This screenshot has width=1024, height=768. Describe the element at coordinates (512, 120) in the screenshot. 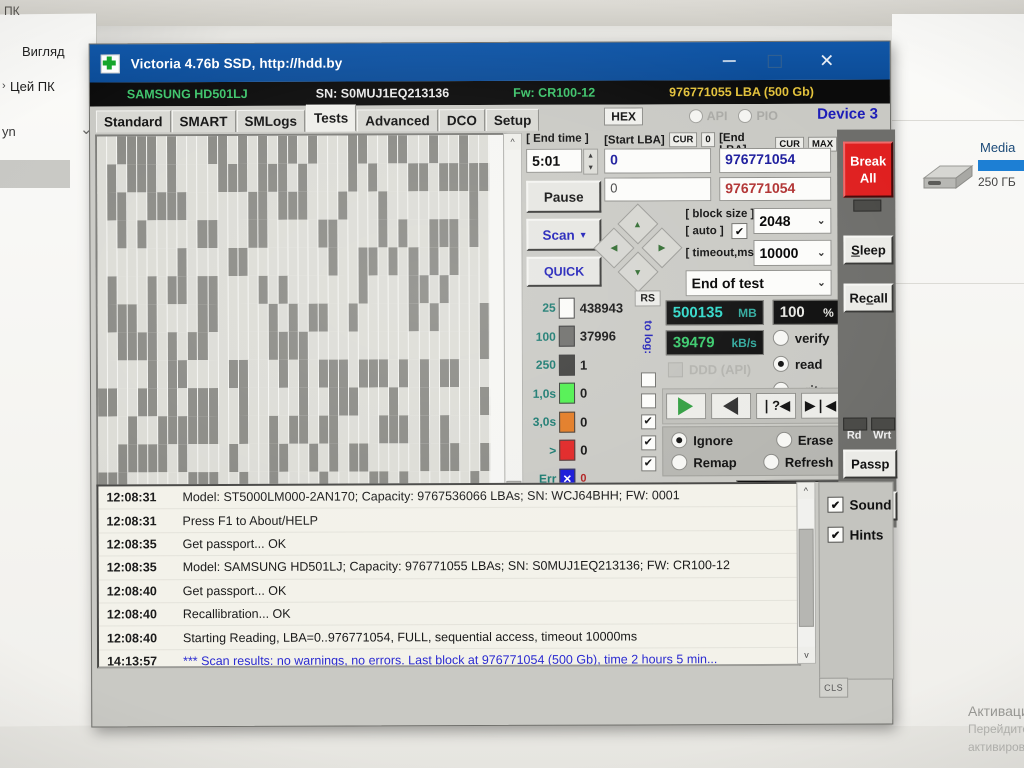

I see `tab-setup: Setup` at that location.